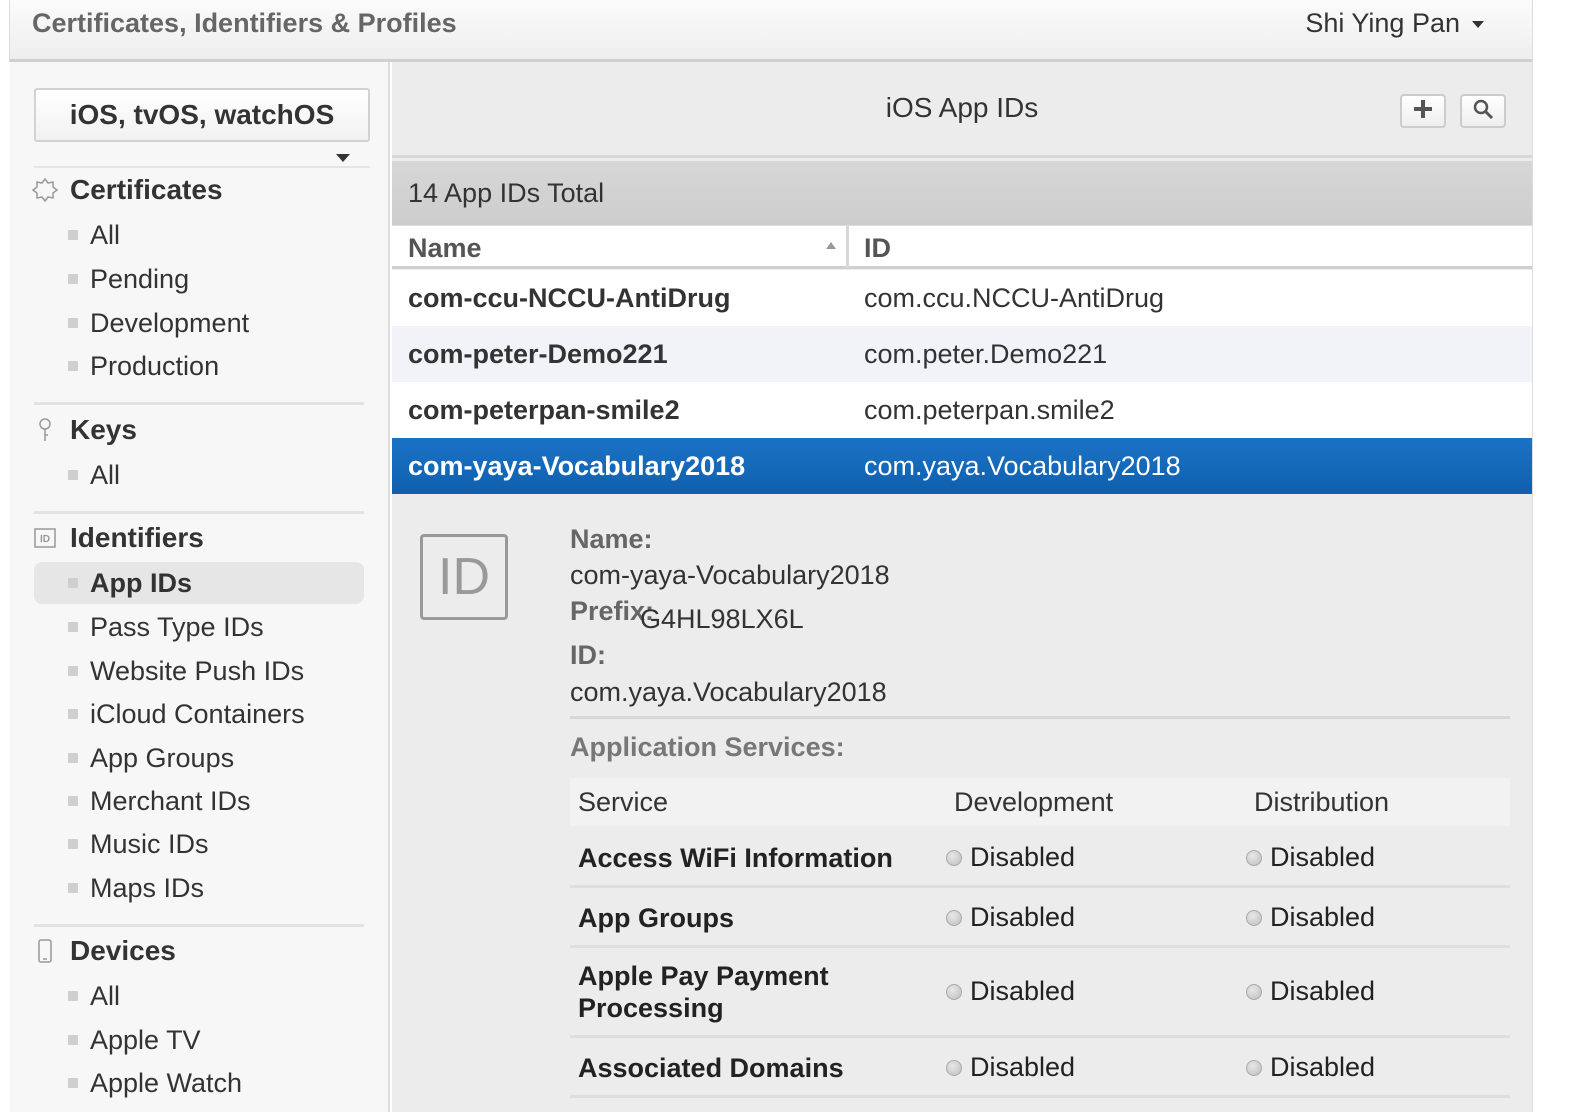 This screenshot has height=1112, width=1574. I want to click on sidebar-item-apple-watch: Apple Watch, so click(199, 1083).